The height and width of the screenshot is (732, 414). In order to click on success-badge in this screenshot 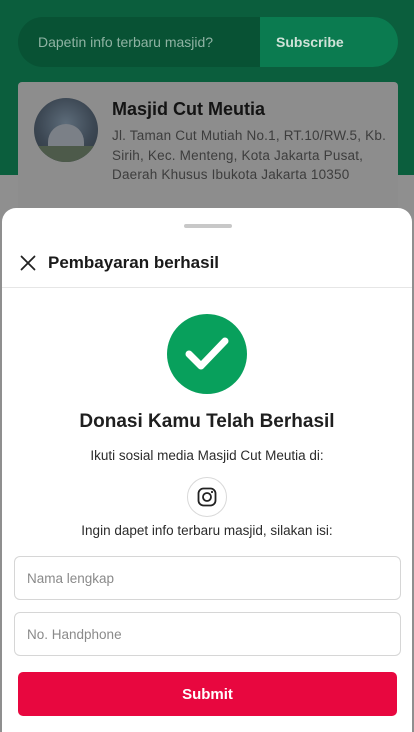, I will do `click(207, 354)`.